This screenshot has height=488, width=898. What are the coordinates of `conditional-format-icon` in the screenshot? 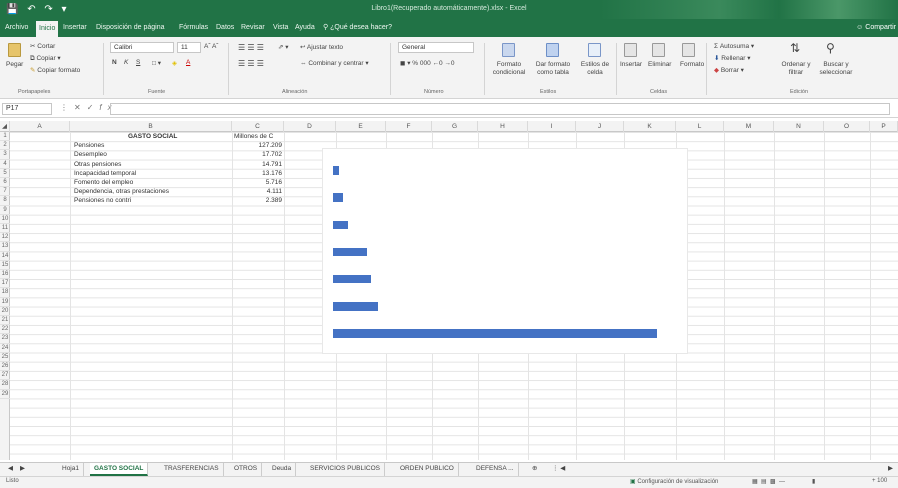 It's located at (508, 50).